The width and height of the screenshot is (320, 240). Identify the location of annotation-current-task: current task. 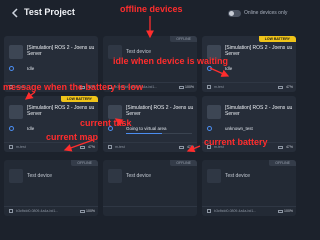
(106, 123).